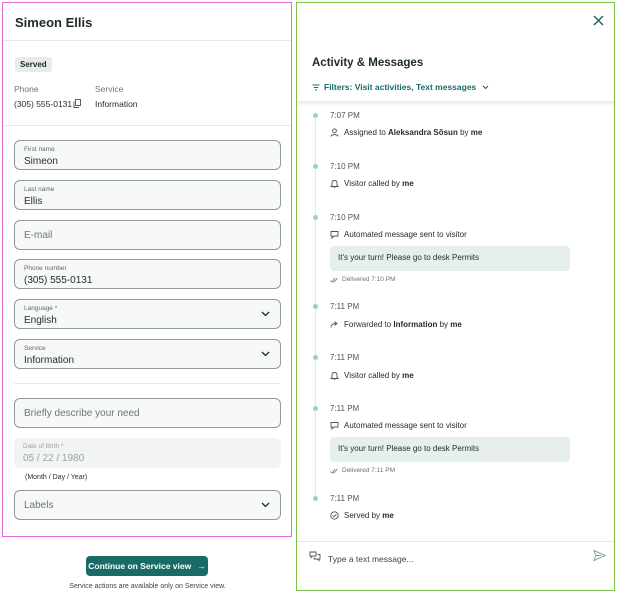 The height and width of the screenshot is (598, 618). Describe the element at coordinates (82, 413) in the screenshot. I see `need-placeholder: Briefly describe your need` at that location.